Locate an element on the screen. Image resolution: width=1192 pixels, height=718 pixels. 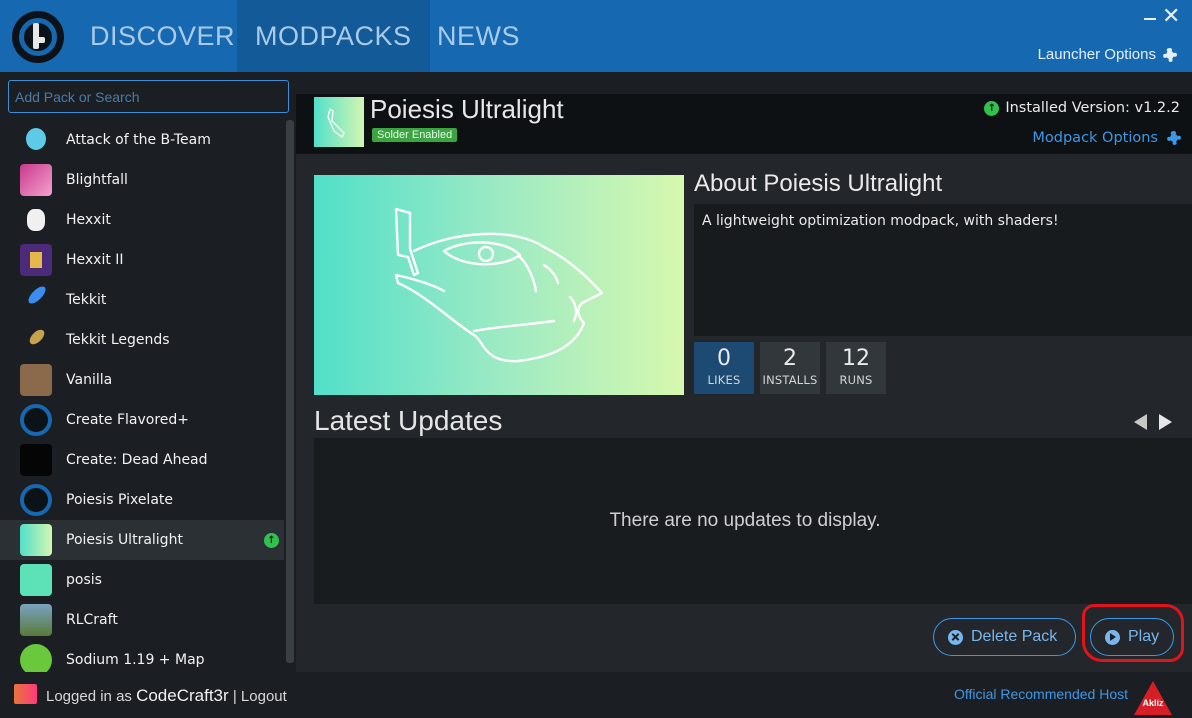
likes-label: LIKES is located at coordinates (724, 380).